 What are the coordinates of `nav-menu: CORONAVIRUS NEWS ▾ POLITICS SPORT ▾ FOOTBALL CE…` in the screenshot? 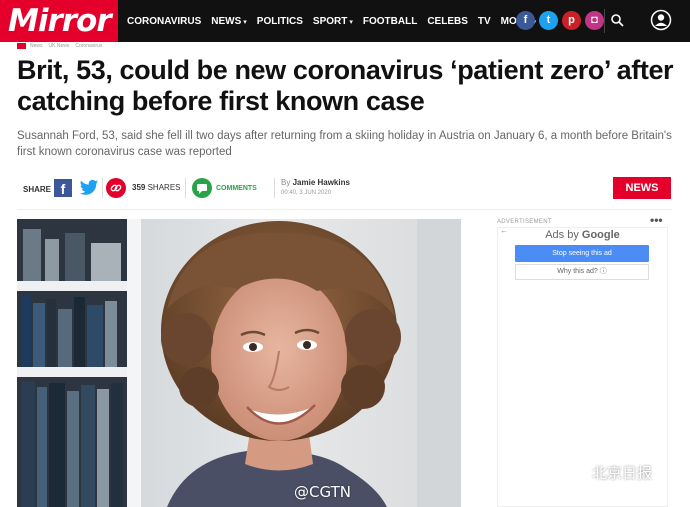 It's located at (336, 21).